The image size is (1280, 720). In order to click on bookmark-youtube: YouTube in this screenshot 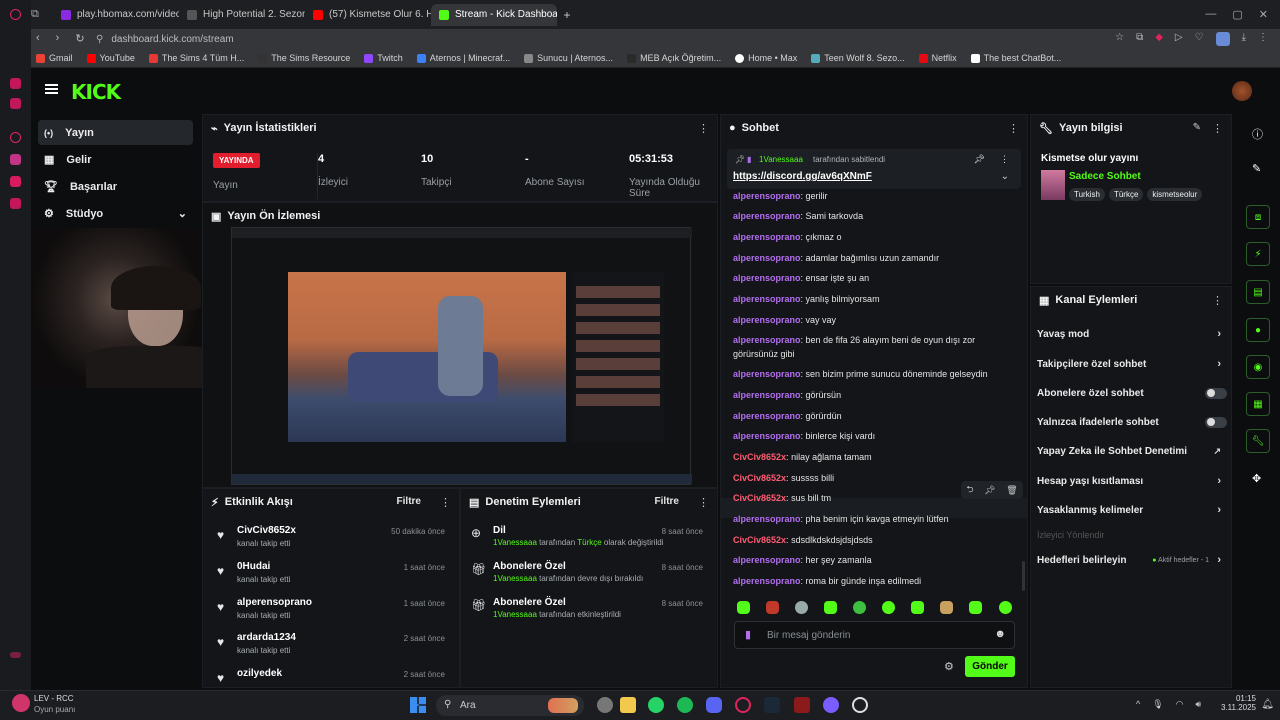, I will do `click(110, 58)`.